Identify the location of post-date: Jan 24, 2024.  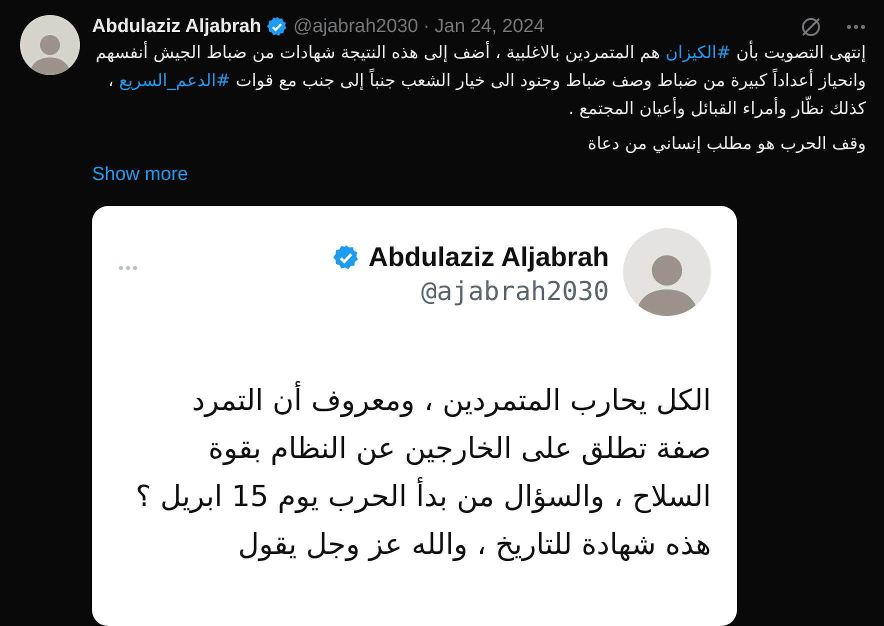
(489, 27).